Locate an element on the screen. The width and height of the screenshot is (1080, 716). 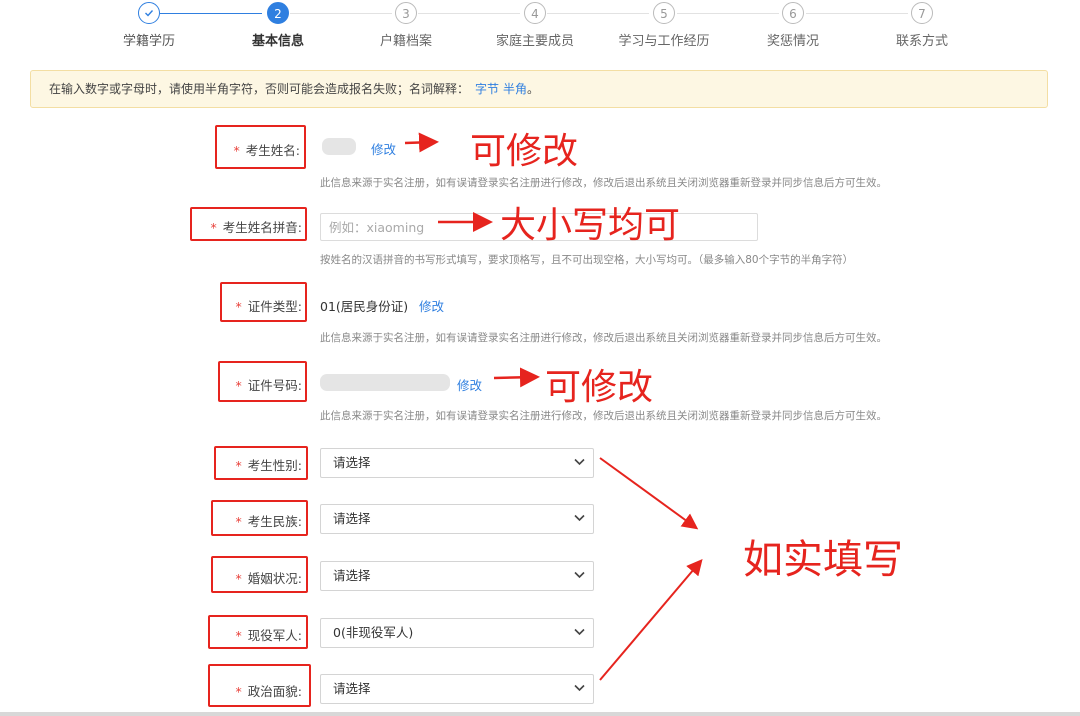
bottom-divider is located at coordinates (540, 714).